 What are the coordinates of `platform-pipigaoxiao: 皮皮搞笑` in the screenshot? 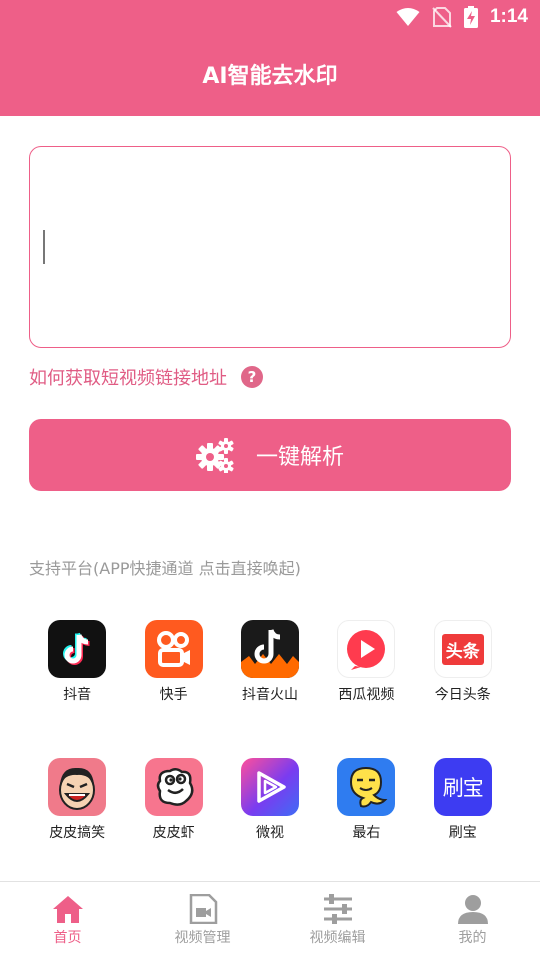 It's located at (77, 800).